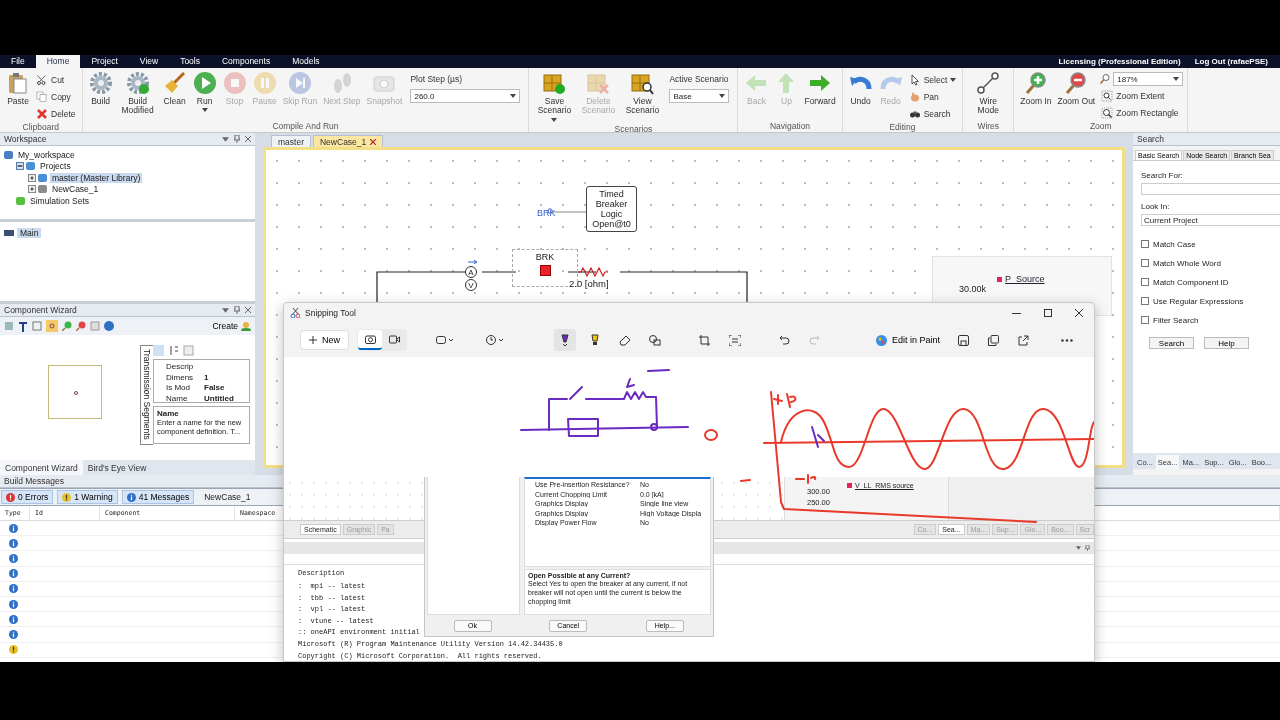 The height and width of the screenshot is (720, 1280). Describe the element at coordinates (1210, 189) in the screenshot. I see `search-field` at that location.